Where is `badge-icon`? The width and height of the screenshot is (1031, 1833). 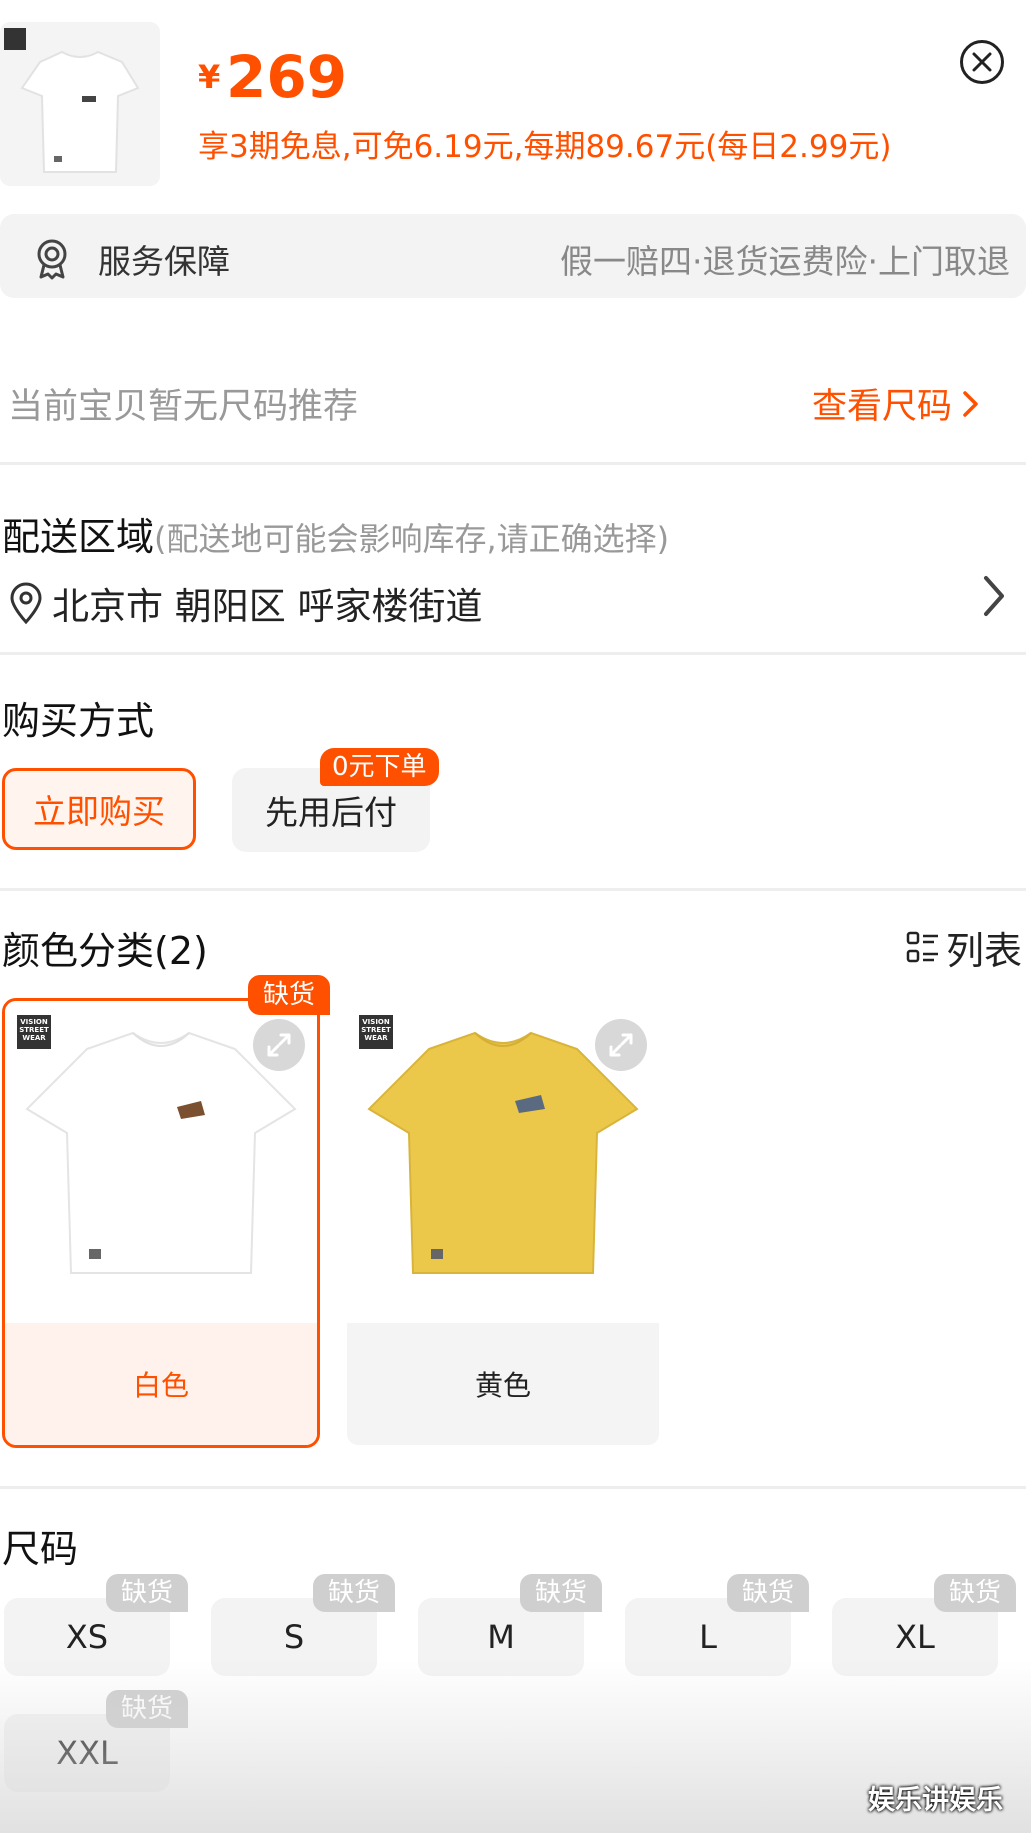 badge-icon is located at coordinates (52, 259).